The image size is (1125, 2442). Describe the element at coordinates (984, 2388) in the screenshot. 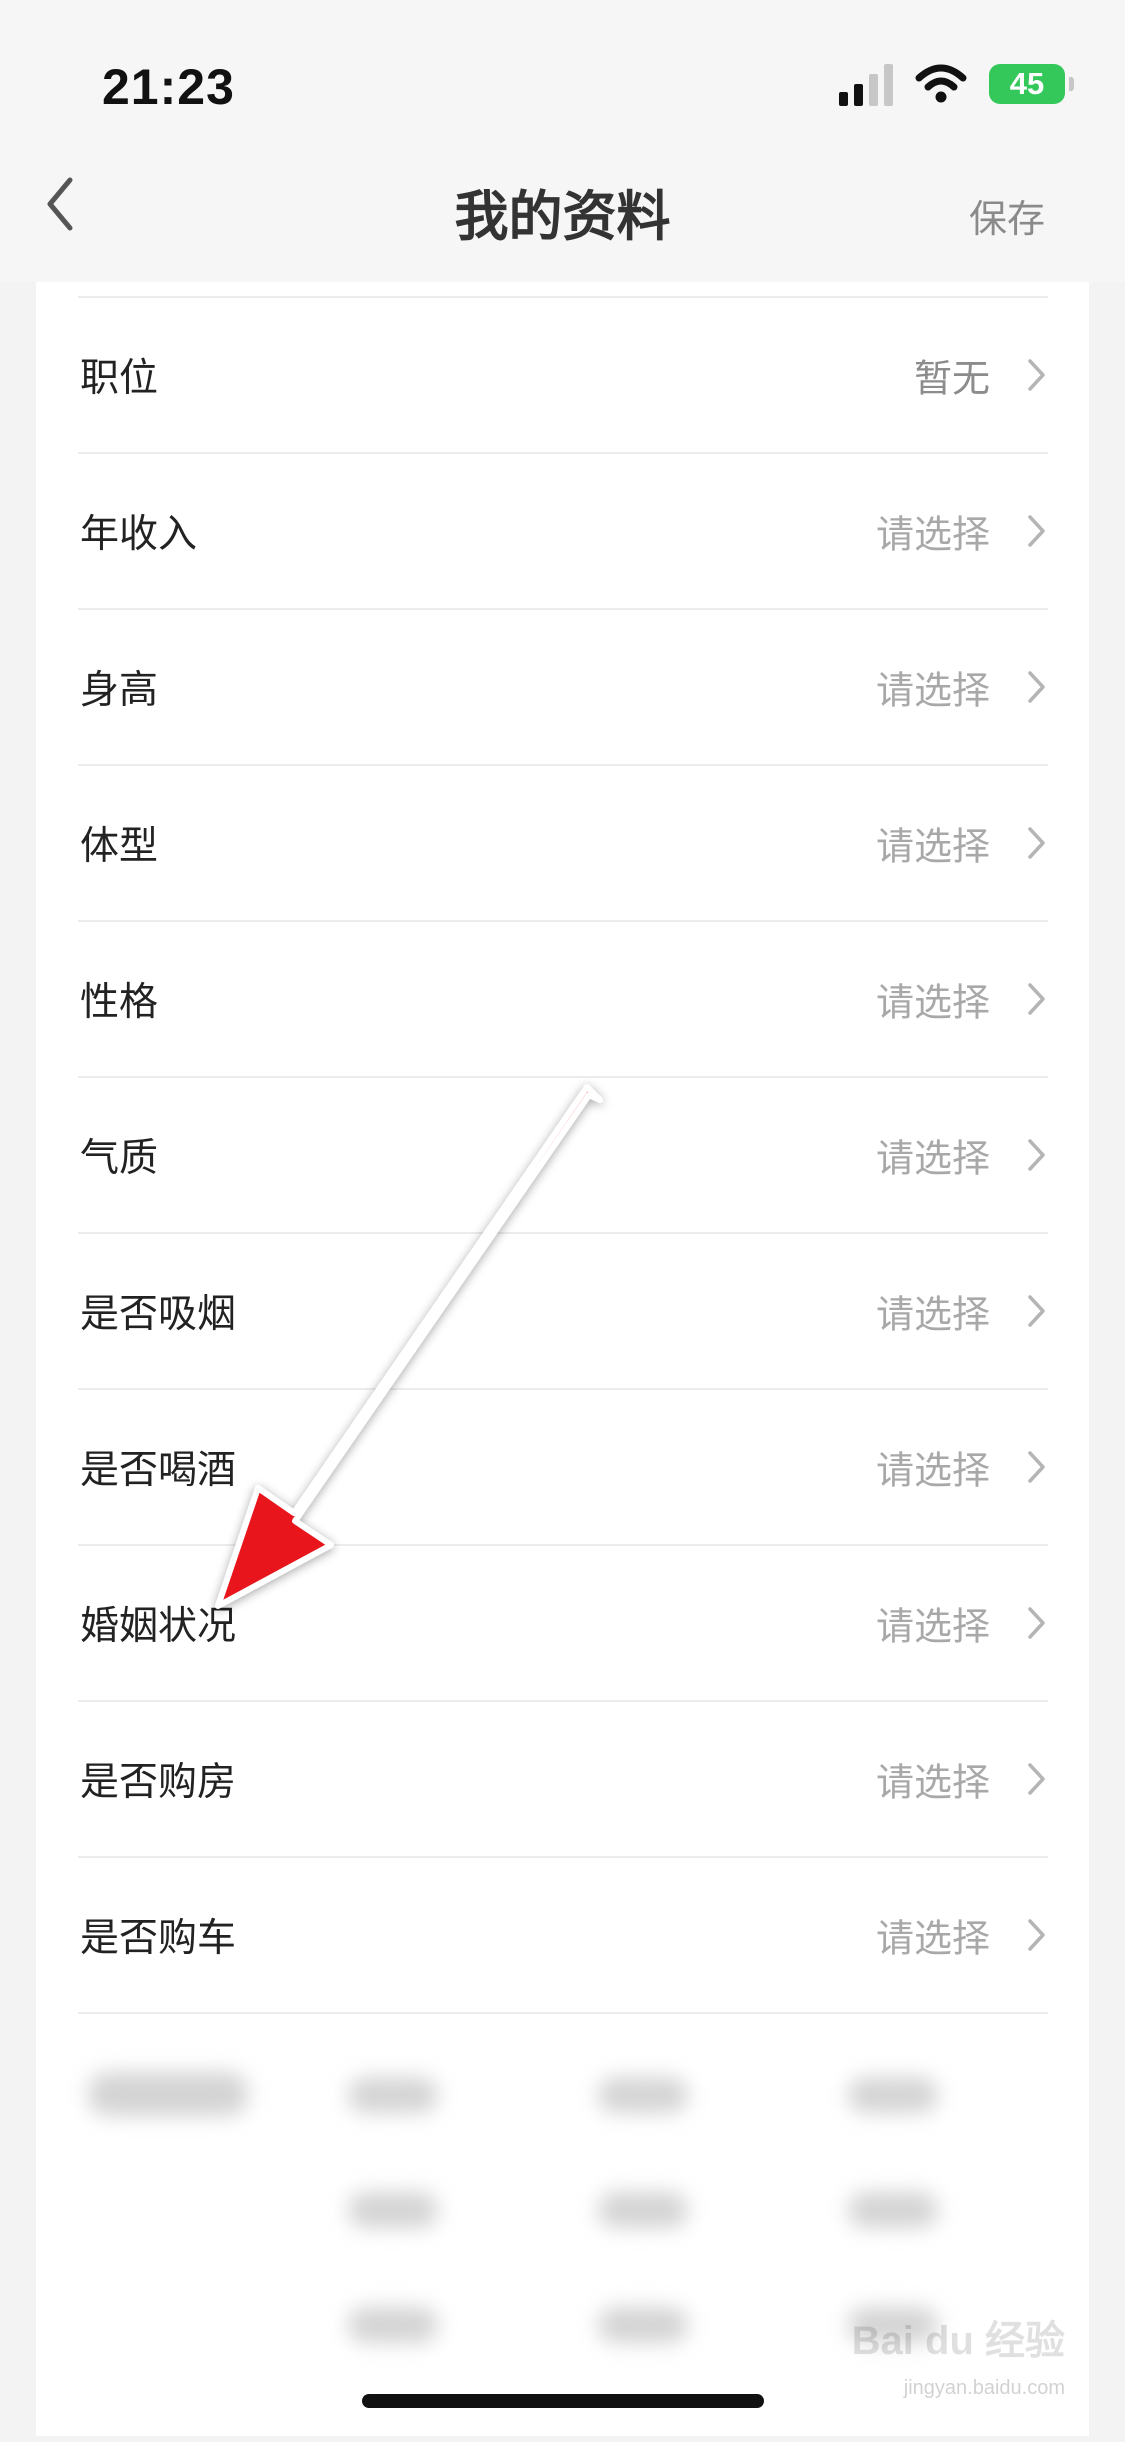

I see `watermark-url: jingyan.baidu.com` at that location.